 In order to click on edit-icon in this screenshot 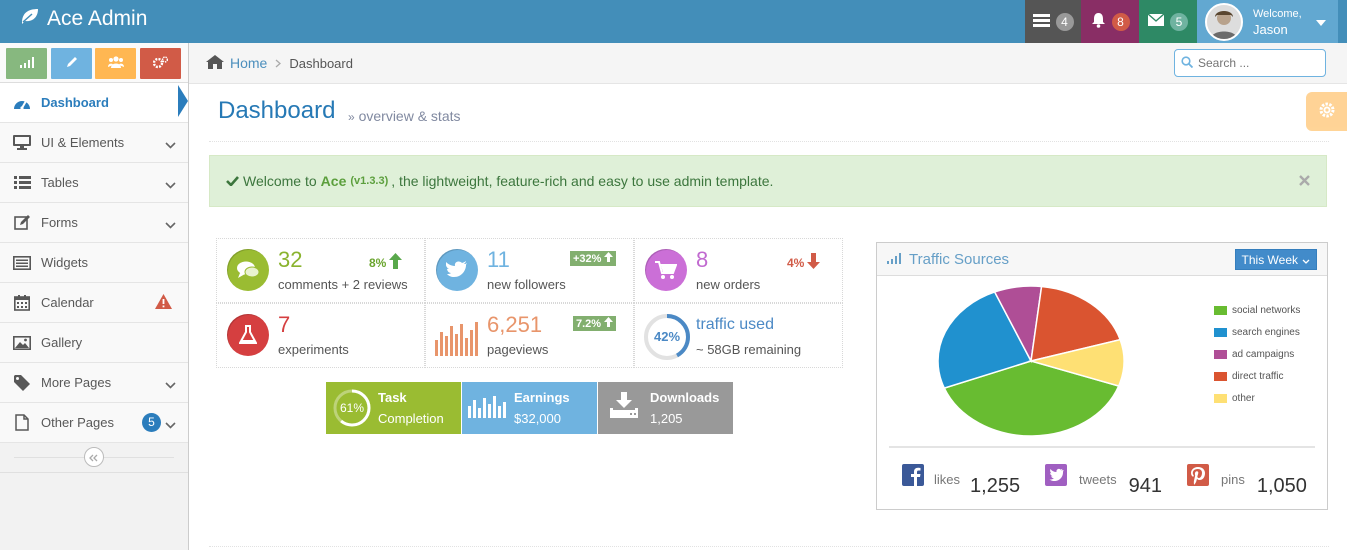, I will do `click(22, 222)`.